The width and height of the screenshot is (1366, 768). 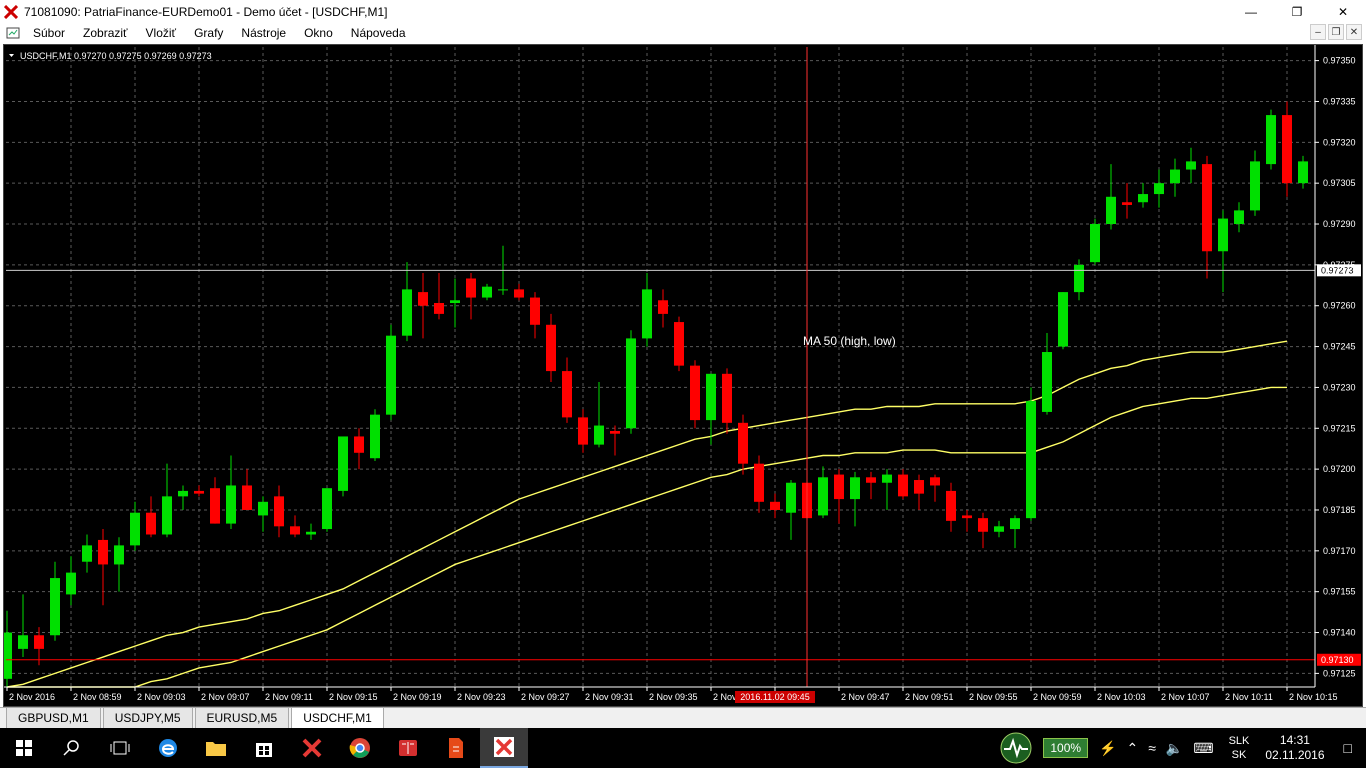 I want to click on taskbar-edge, so click(x=168, y=748).